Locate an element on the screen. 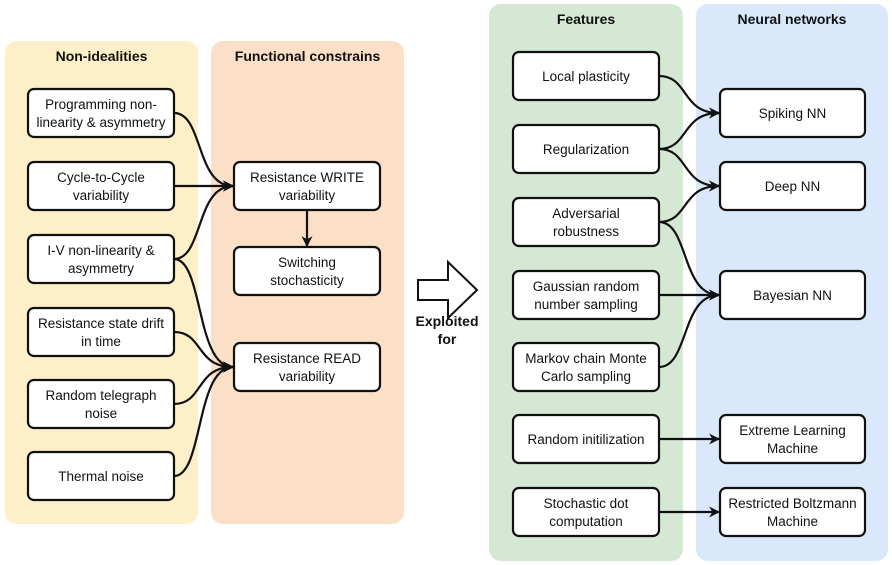 The height and width of the screenshot is (565, 892). node-label: Regularization is located at coordinates (586, 149).